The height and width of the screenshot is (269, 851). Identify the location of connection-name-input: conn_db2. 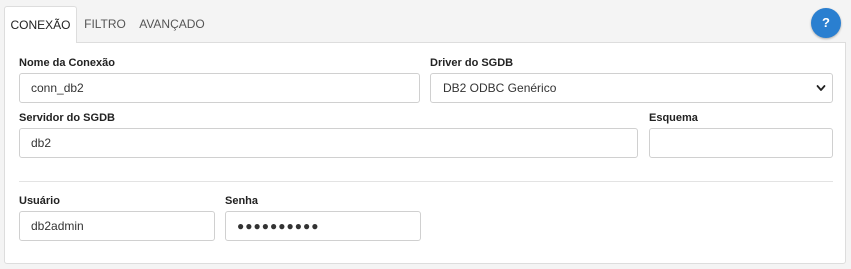
(219, 88).